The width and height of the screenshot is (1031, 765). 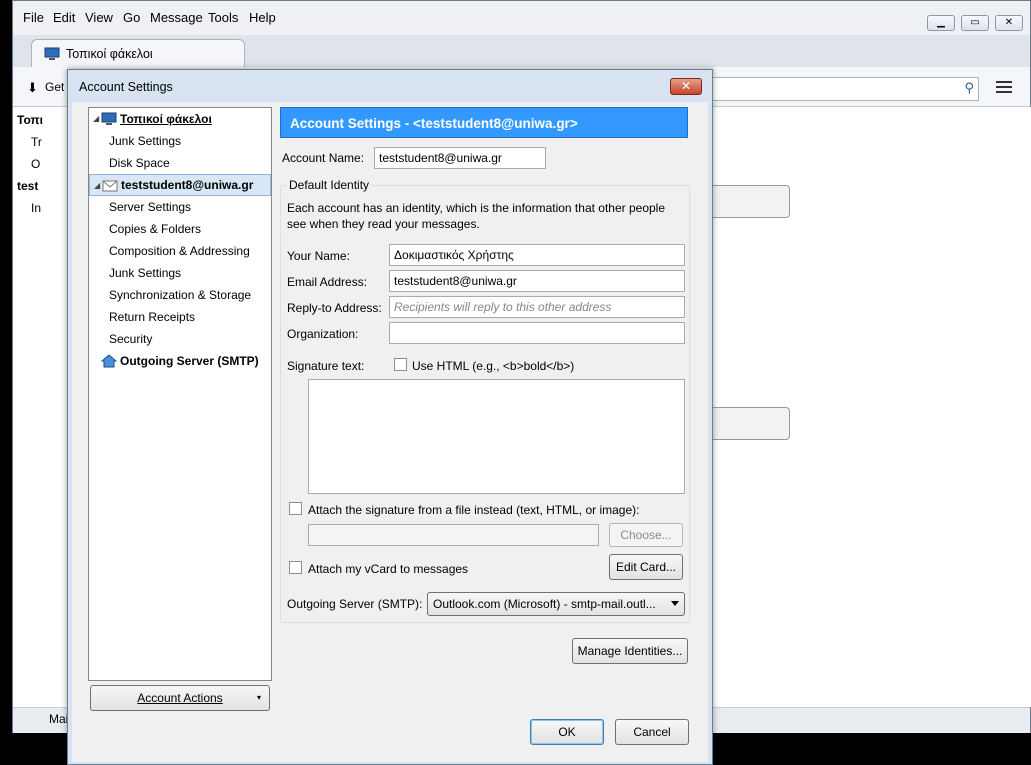 What do you see at coordinates (109, 361) in the screenshot?
I see `server-icon` at bounding box center [109, 361].